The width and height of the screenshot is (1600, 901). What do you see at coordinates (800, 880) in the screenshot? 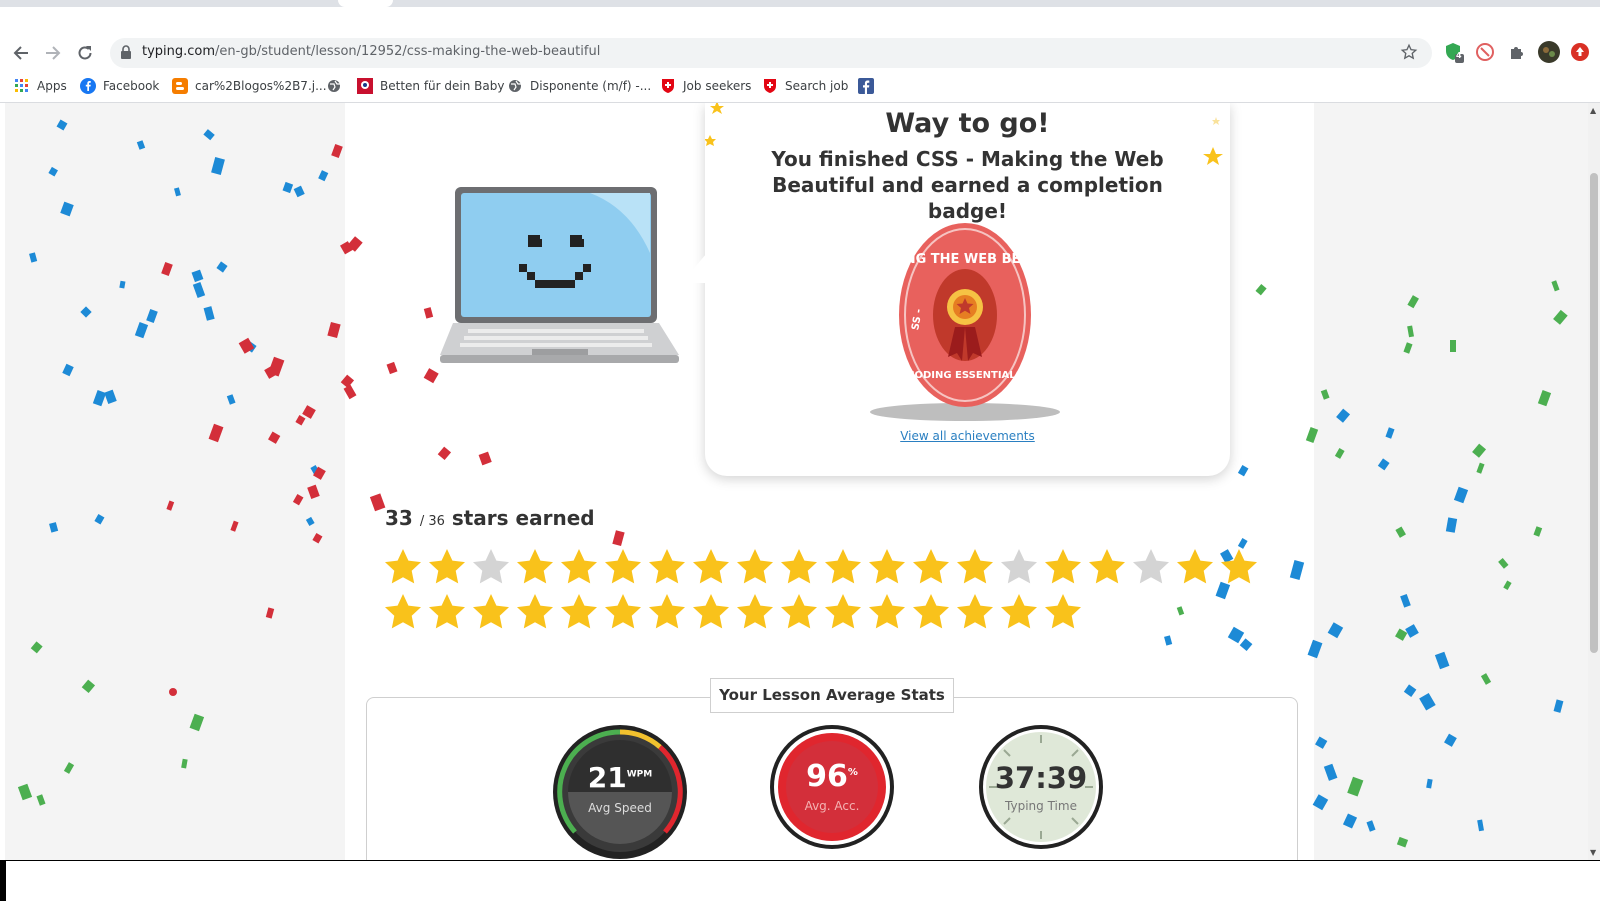
I see `bottom-taskbar-edge` at bounding box center [800, 880].